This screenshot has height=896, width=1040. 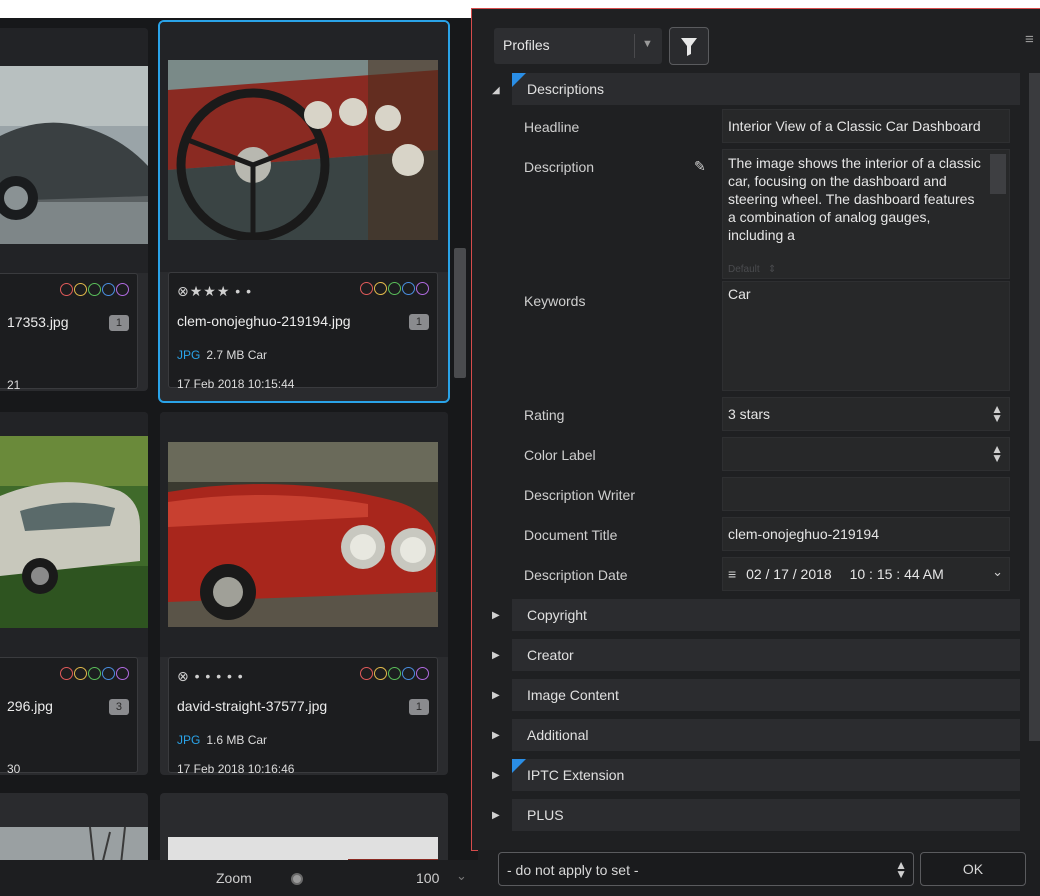 What do you see at coordinates (264, 321) in the screenshot?
I see `file-name: clem-onojeghuo-219194.jpg` at bounding box center [264, 321].